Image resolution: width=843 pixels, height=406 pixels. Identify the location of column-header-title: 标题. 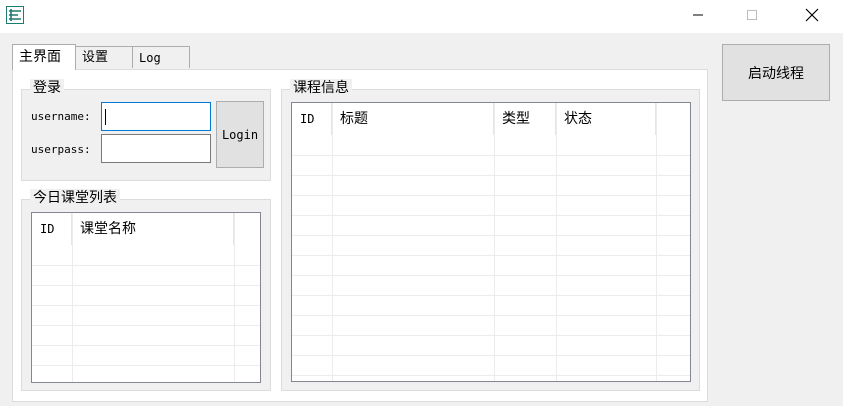
(413, 119).